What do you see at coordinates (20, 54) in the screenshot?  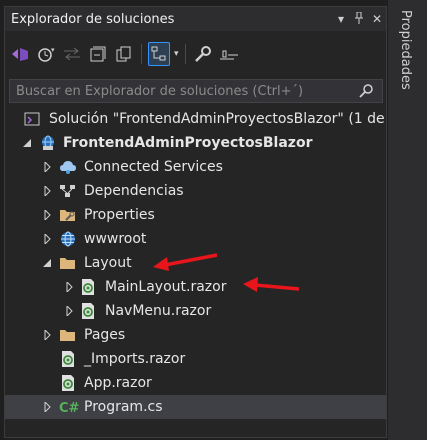 I see `switch-views-button` at bounding box center [20, 54].